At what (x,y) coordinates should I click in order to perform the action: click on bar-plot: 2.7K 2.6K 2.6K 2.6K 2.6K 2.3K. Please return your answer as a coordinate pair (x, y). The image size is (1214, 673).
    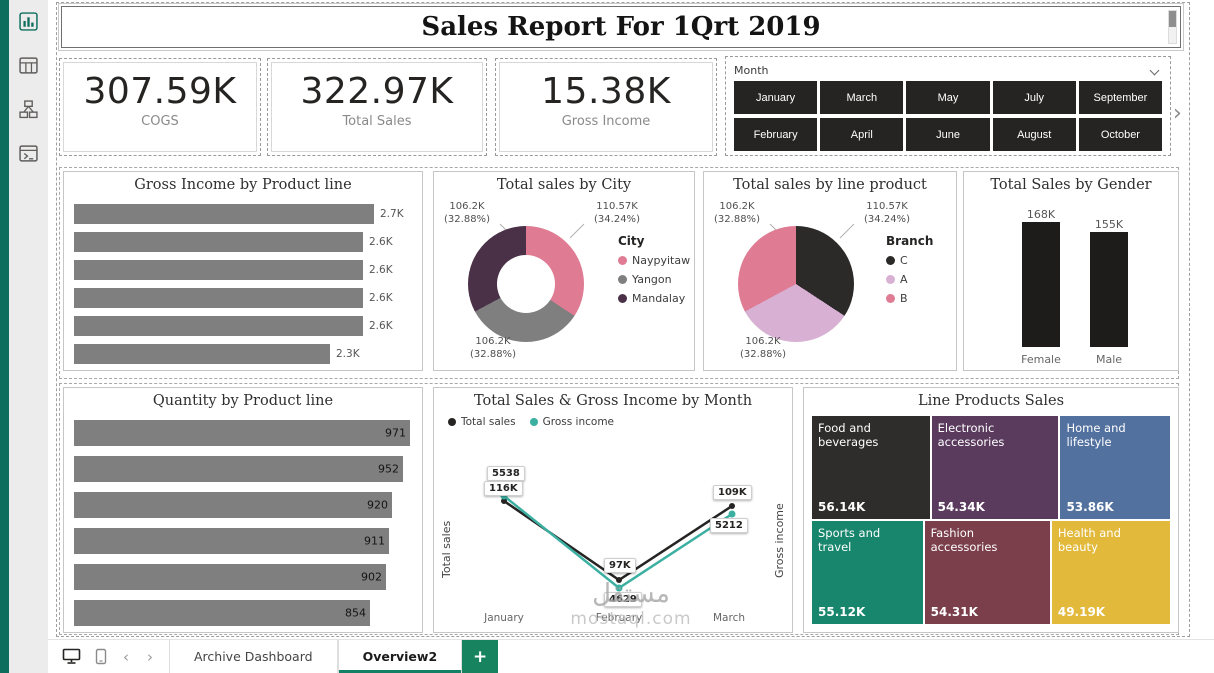
    Looking at the image, I should click on (244, 287).